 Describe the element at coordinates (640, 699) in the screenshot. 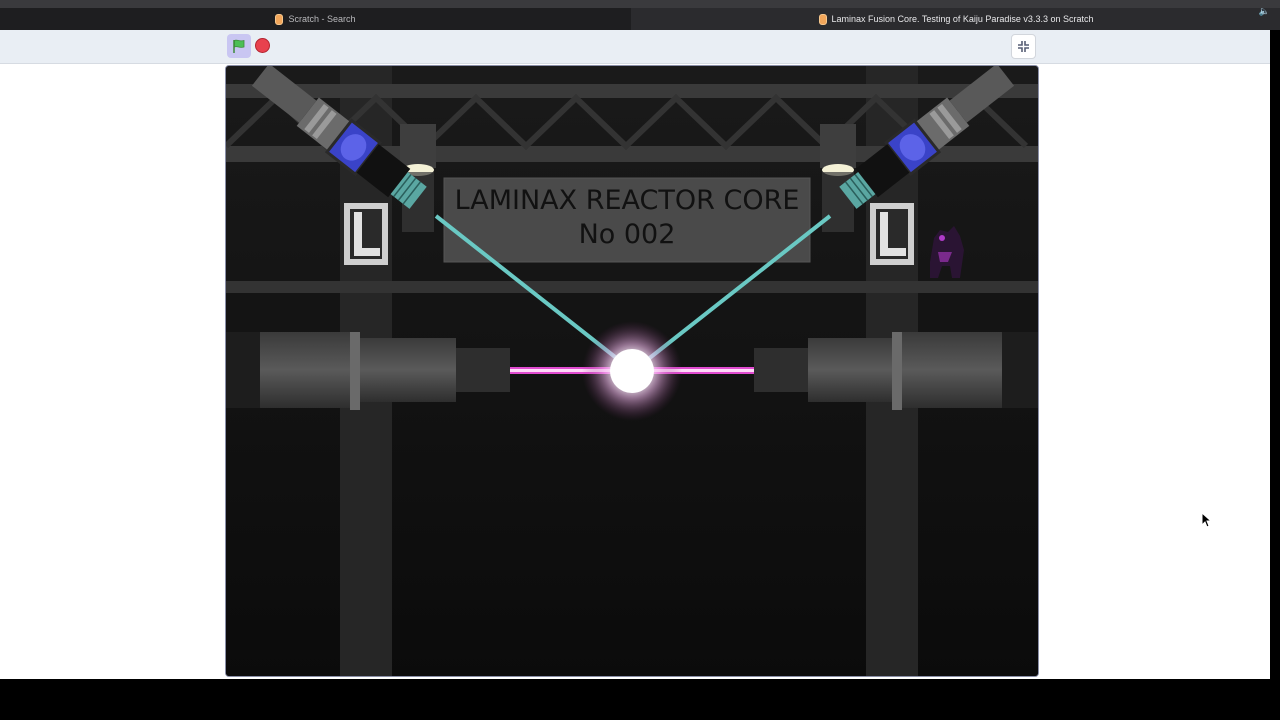

I see `screen-bottom-bar` at that location.